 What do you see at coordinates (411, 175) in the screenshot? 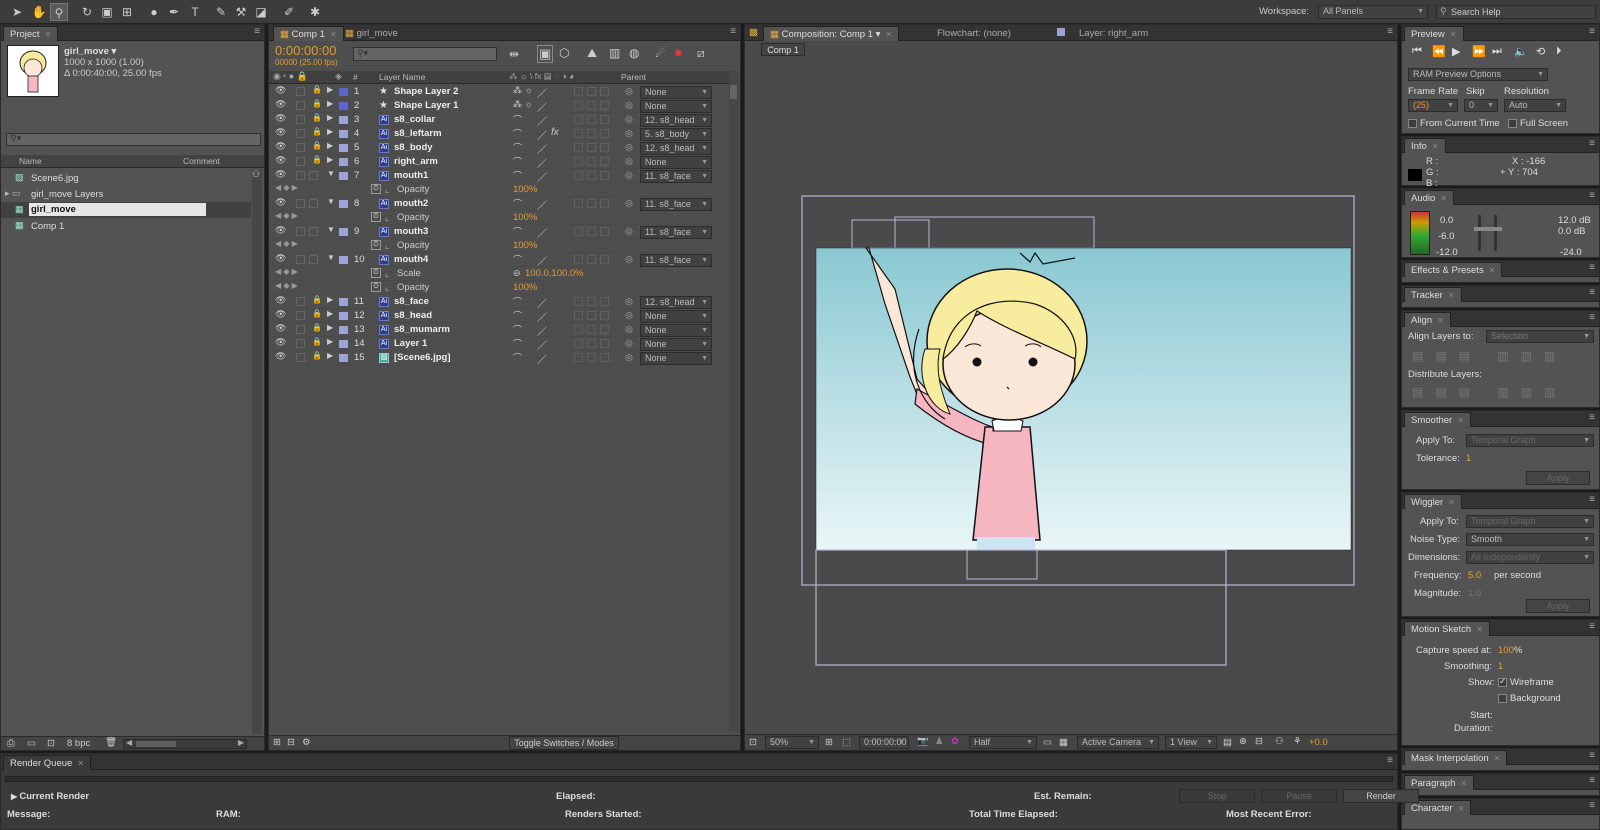
I see `layer-name: mouth1` at bounding box center [411, 175].